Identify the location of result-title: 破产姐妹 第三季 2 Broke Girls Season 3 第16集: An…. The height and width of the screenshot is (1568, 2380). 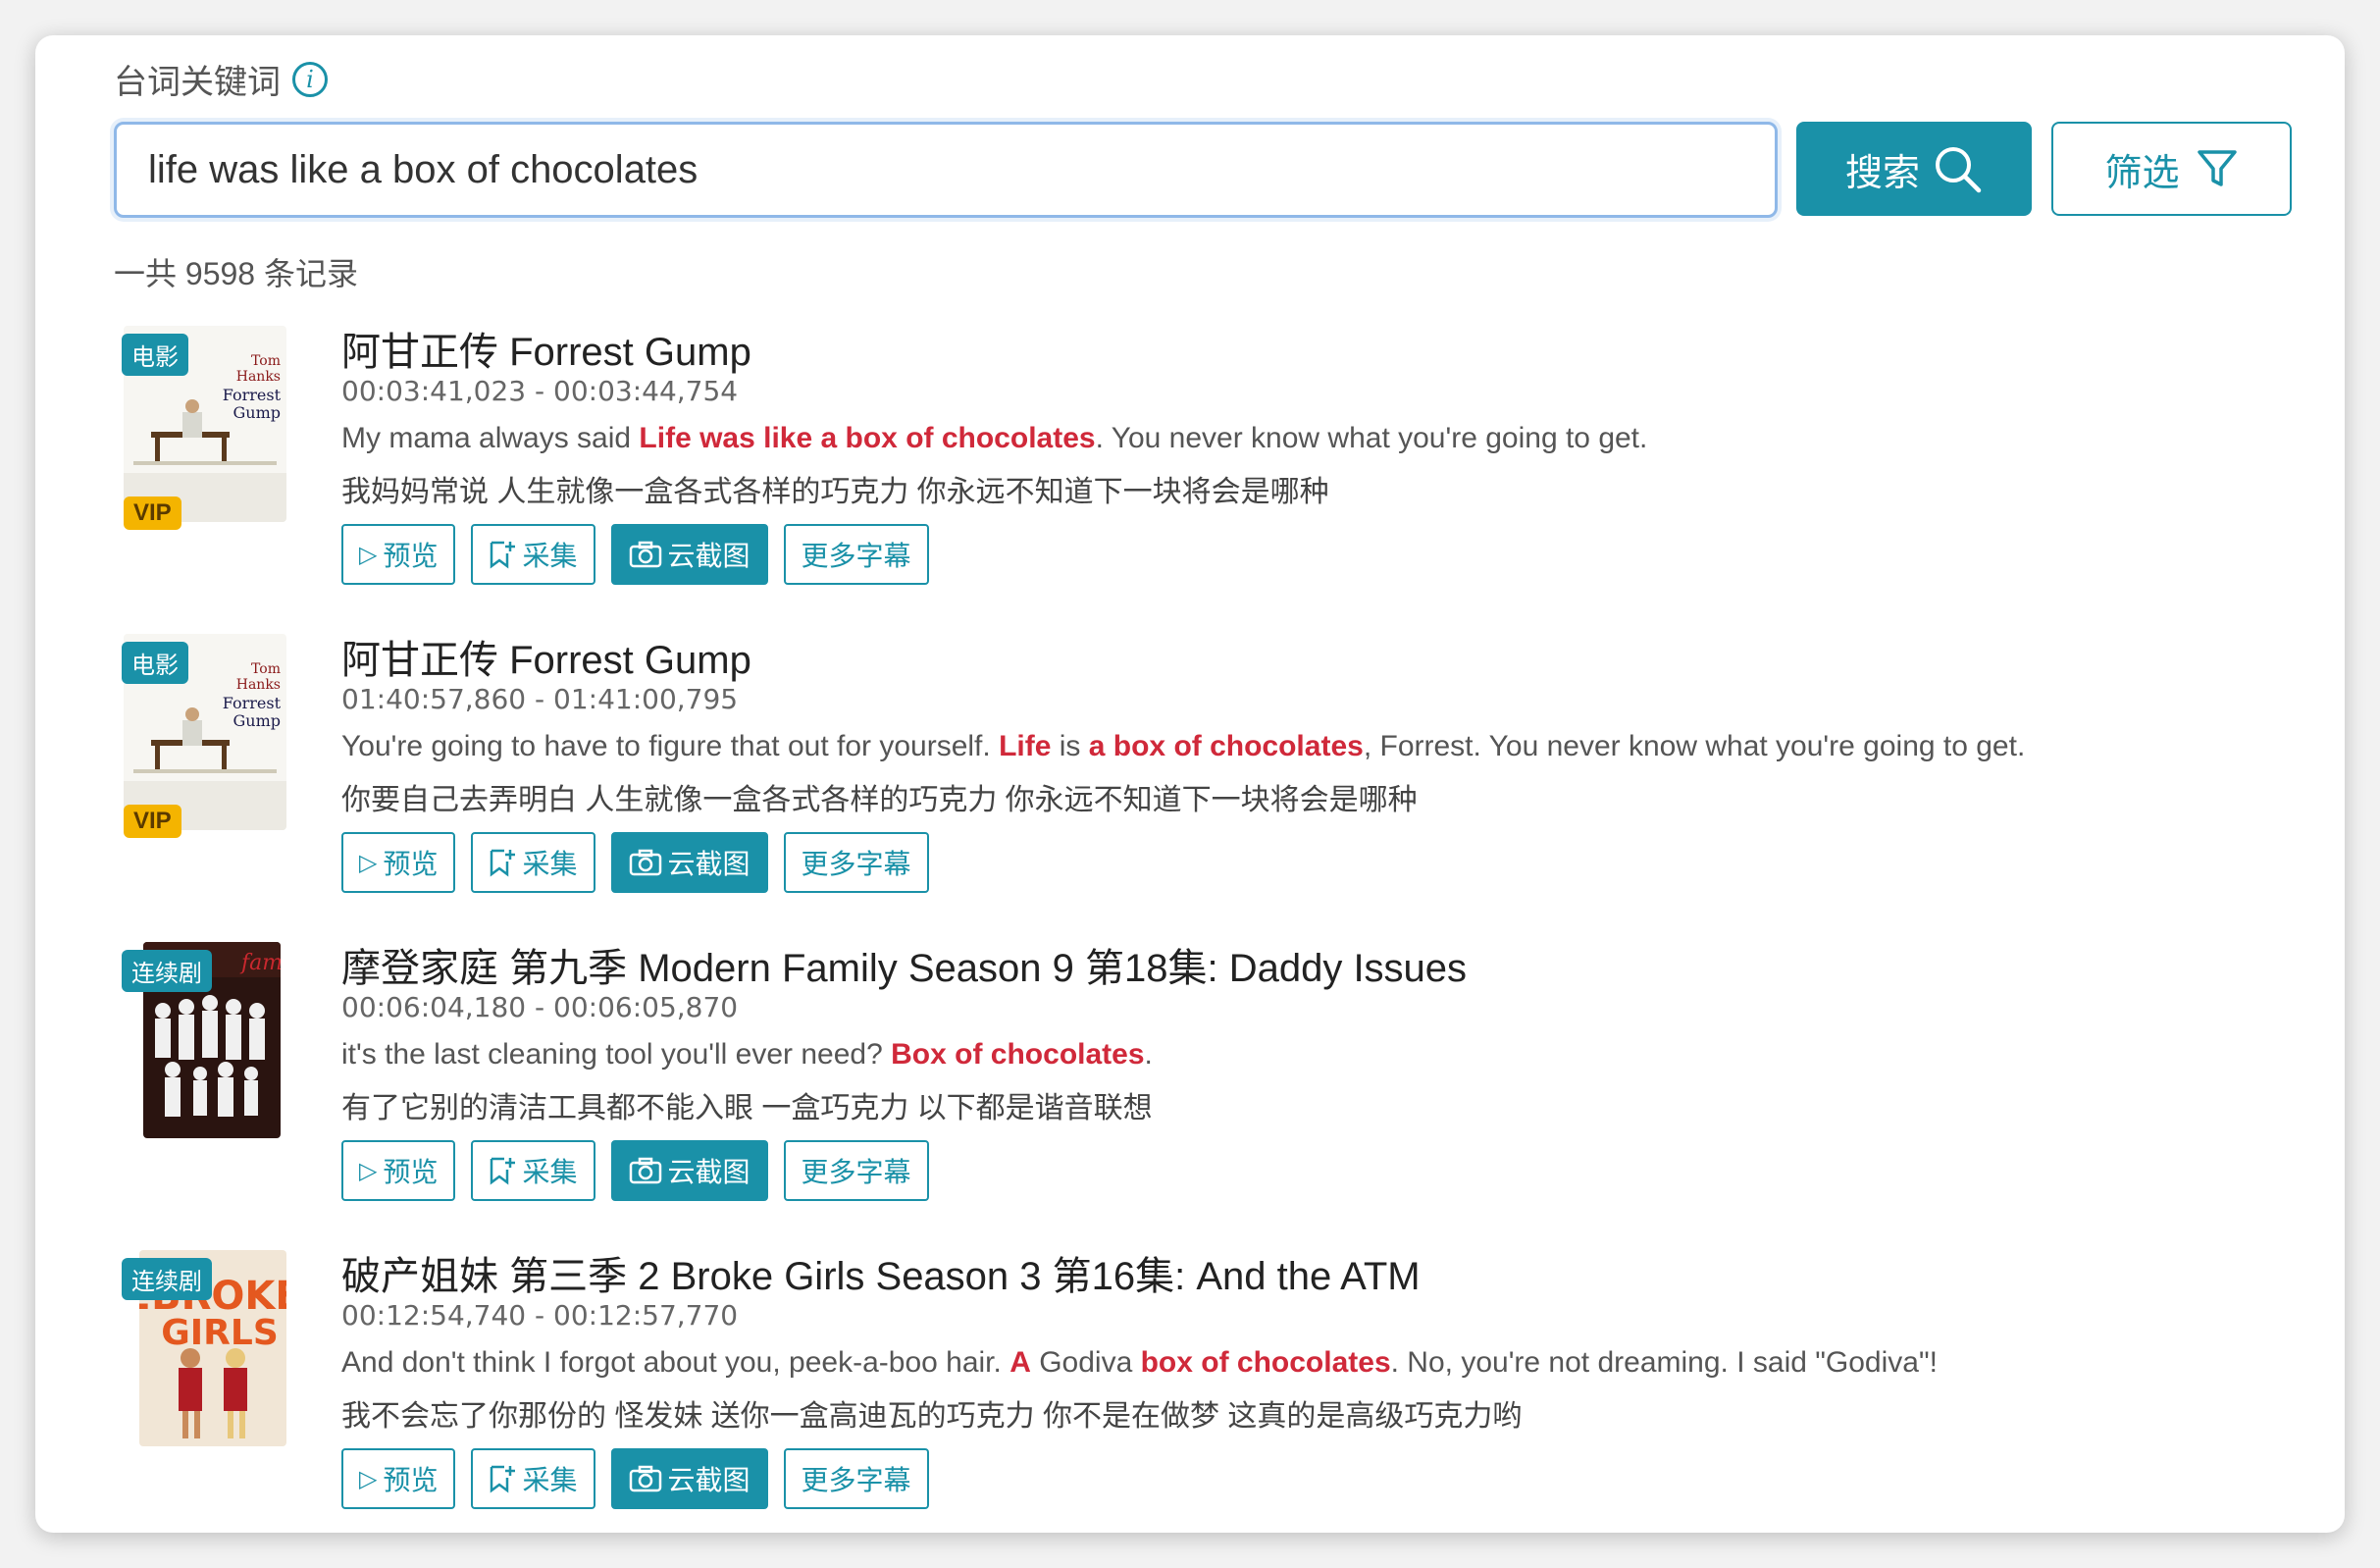
(881, 1272).